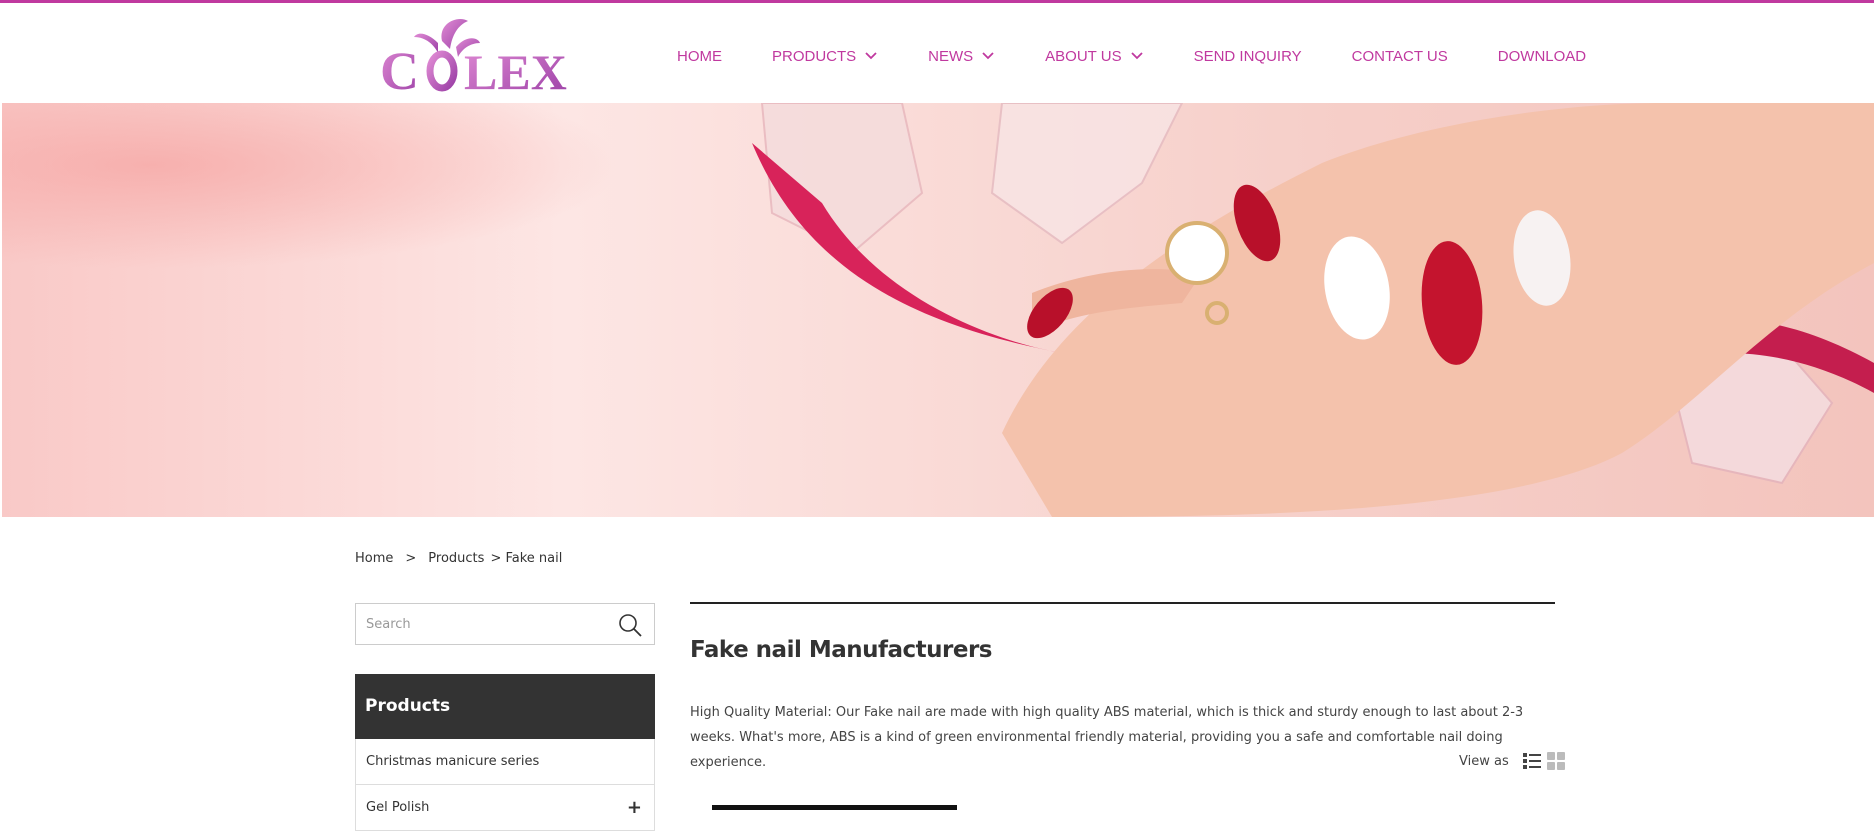 The image size is (1874, 831). I want to click on svg-text: C, so click(399, 67).